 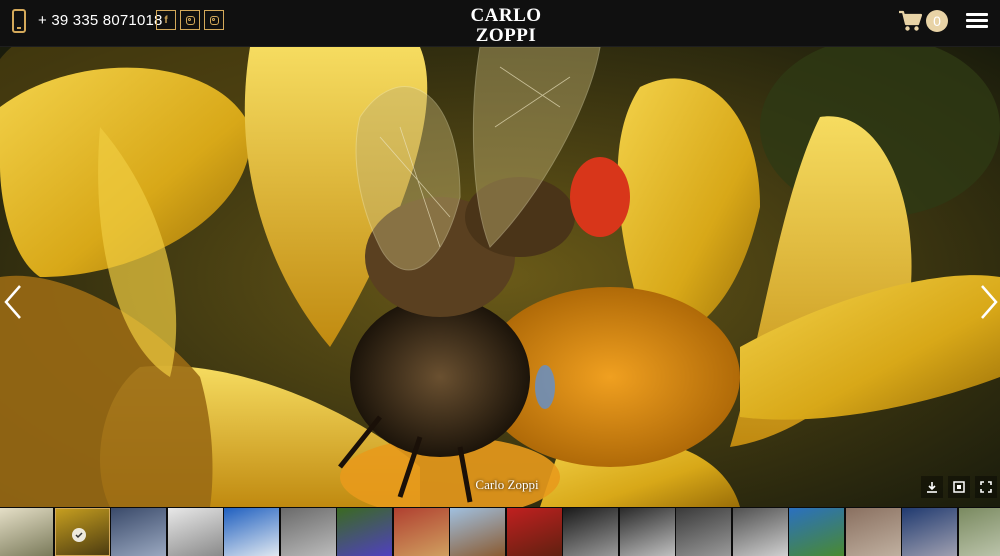 I want to click on facebook-icon: f, so click(x=166, y=20).